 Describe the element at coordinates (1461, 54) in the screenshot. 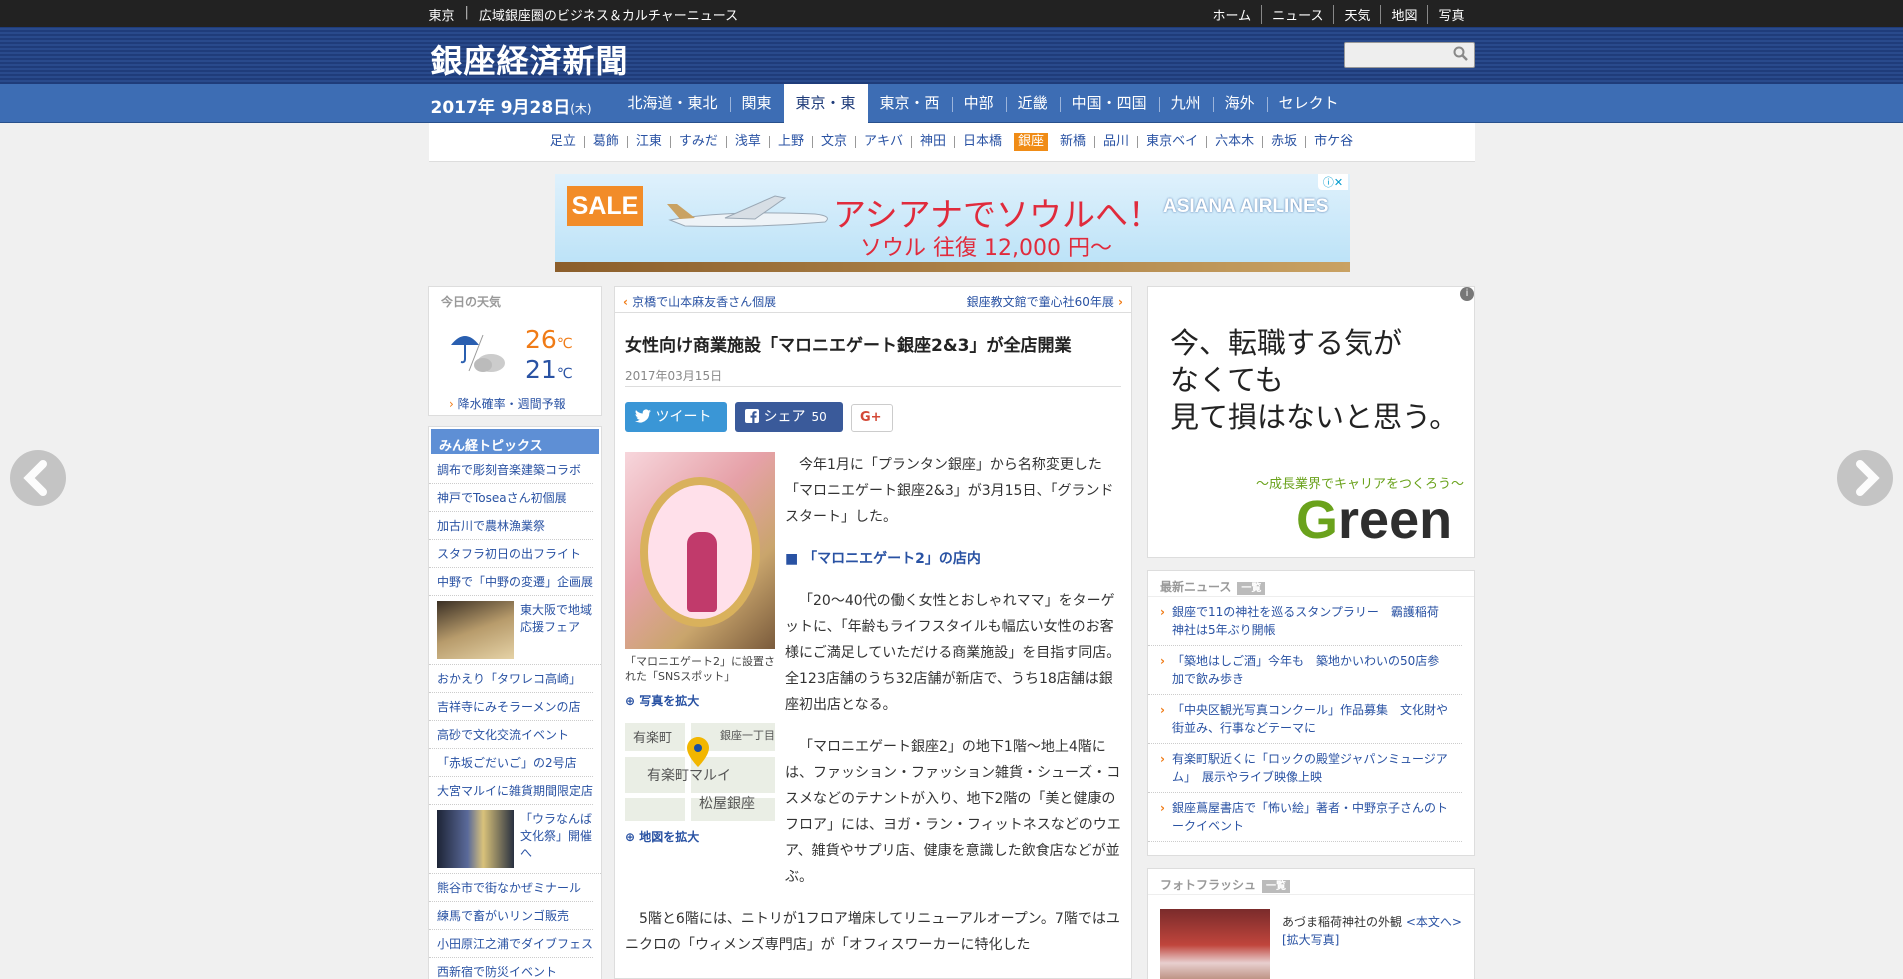

I see `search-icon` at that location.